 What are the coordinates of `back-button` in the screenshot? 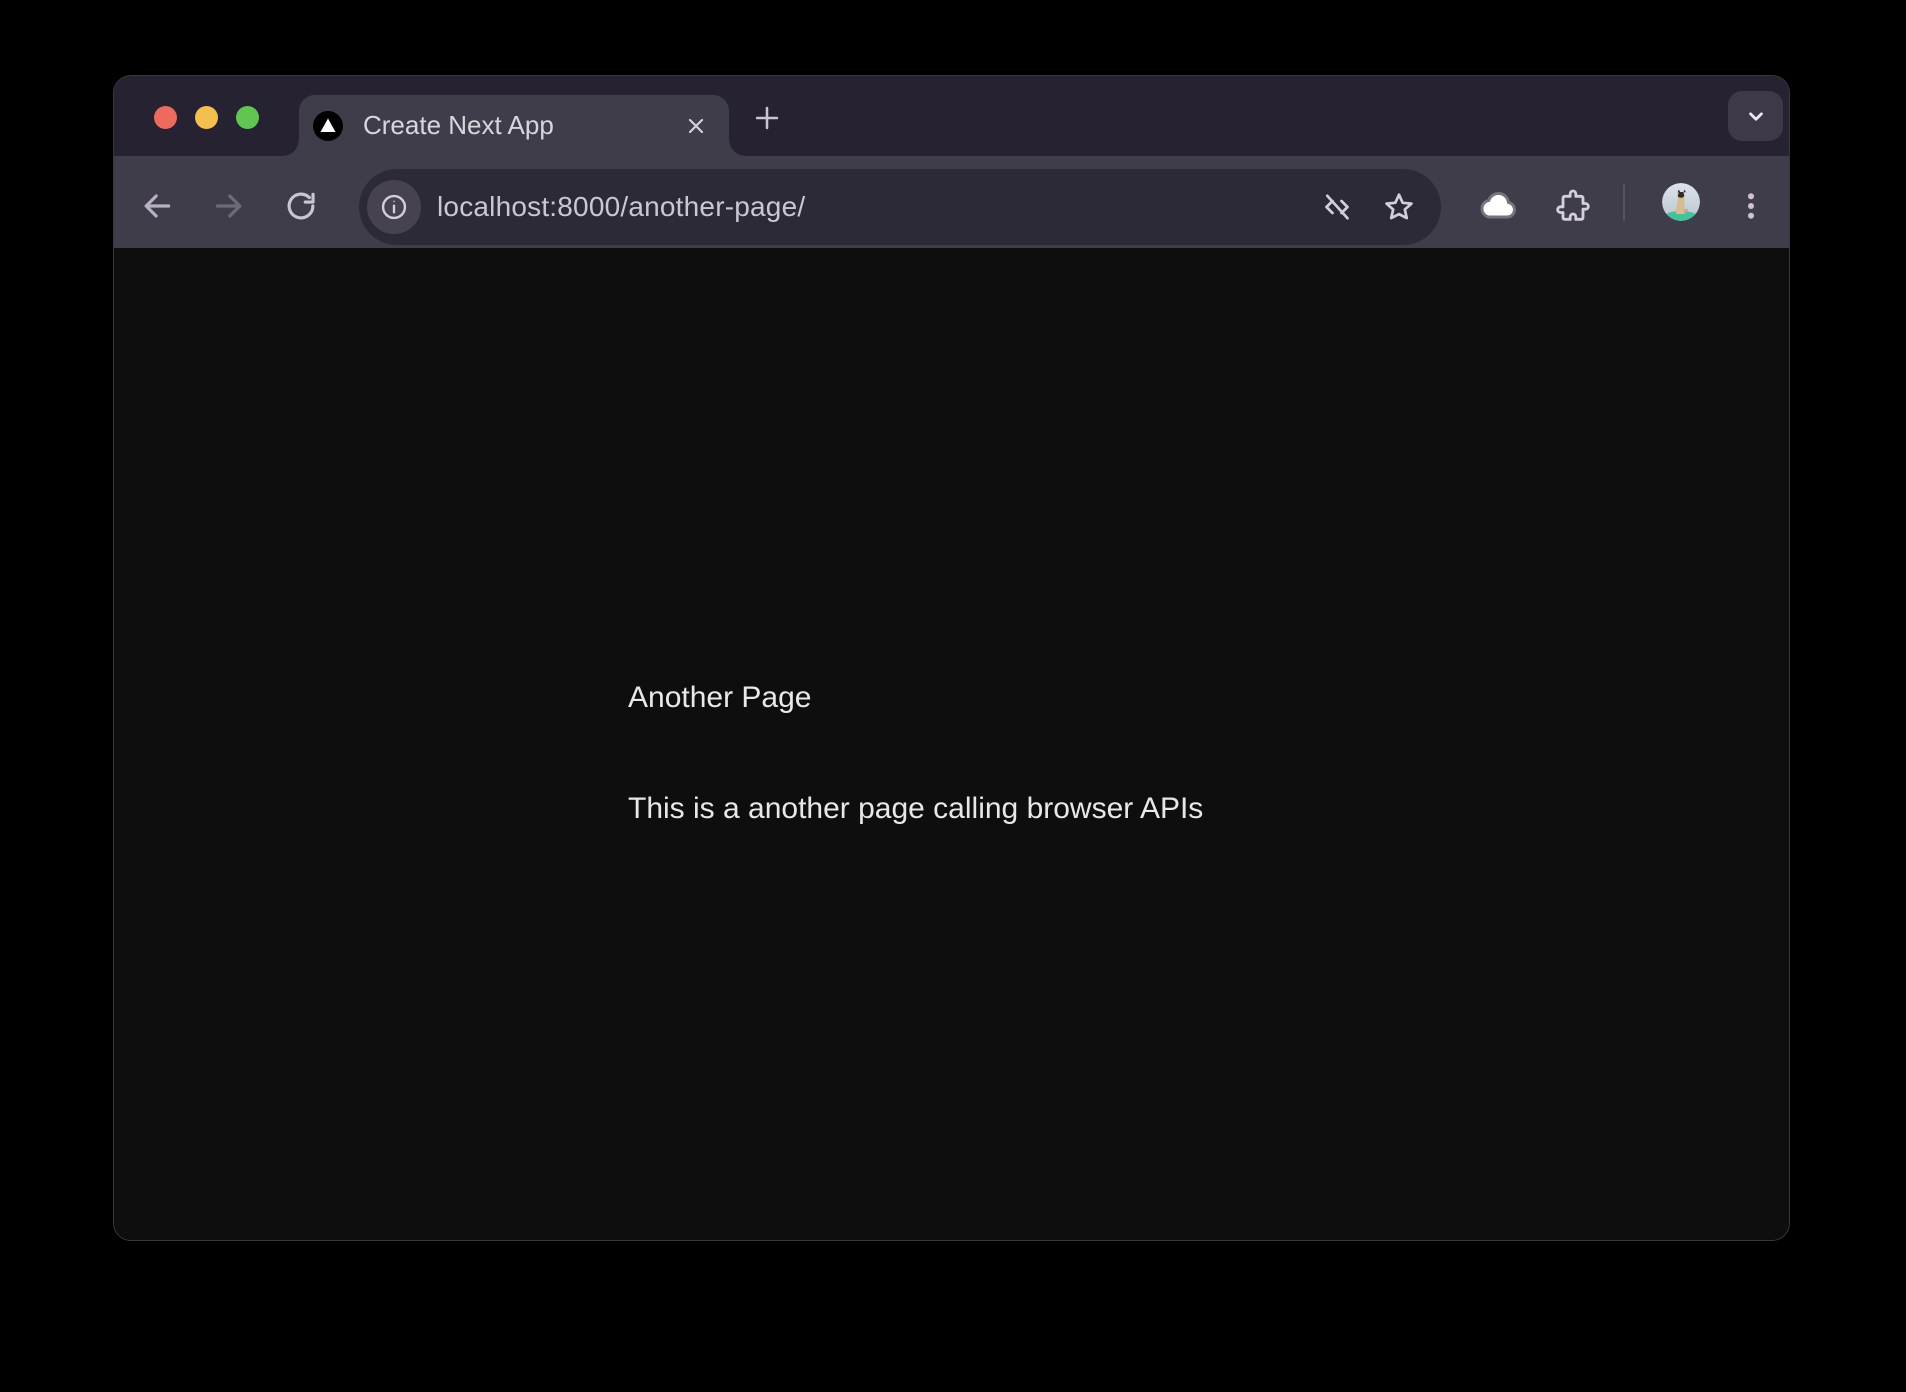 It's located at (157, 206).